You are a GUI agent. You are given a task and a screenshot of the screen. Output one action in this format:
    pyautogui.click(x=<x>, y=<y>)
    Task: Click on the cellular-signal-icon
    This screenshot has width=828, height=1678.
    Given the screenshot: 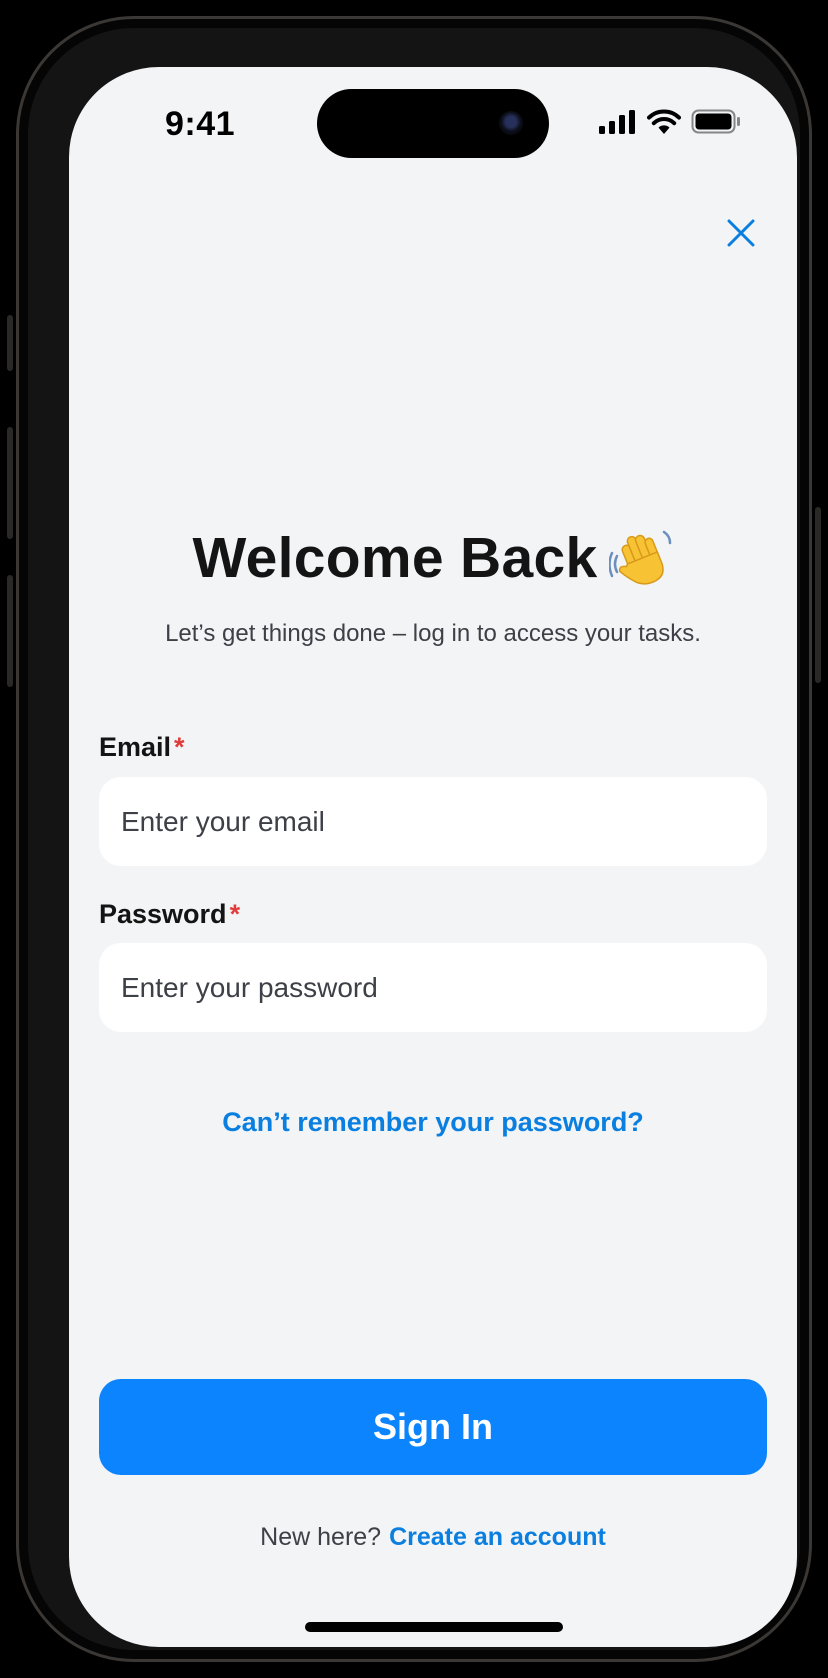 What is the action you would take?
    pyautogui.click(x=617, y=121)
    